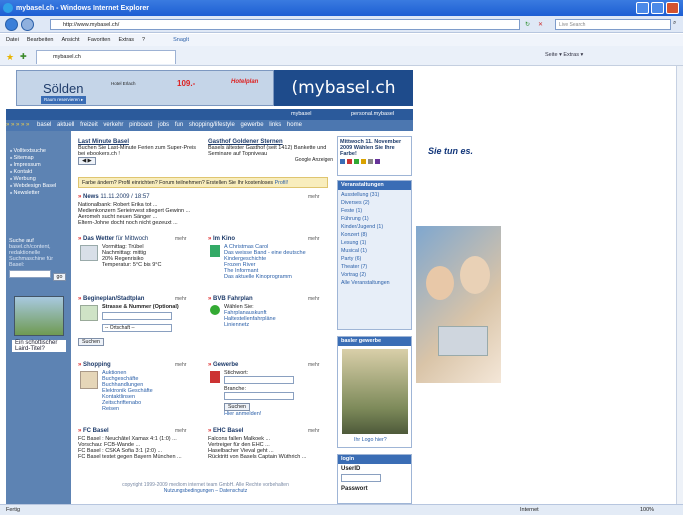 The height and width of the screenshot is (515, 683). What do you see at coordinates (44, 125) in the screenshot?
I see `nav-basel: basel` at bounding box center [44, 125].